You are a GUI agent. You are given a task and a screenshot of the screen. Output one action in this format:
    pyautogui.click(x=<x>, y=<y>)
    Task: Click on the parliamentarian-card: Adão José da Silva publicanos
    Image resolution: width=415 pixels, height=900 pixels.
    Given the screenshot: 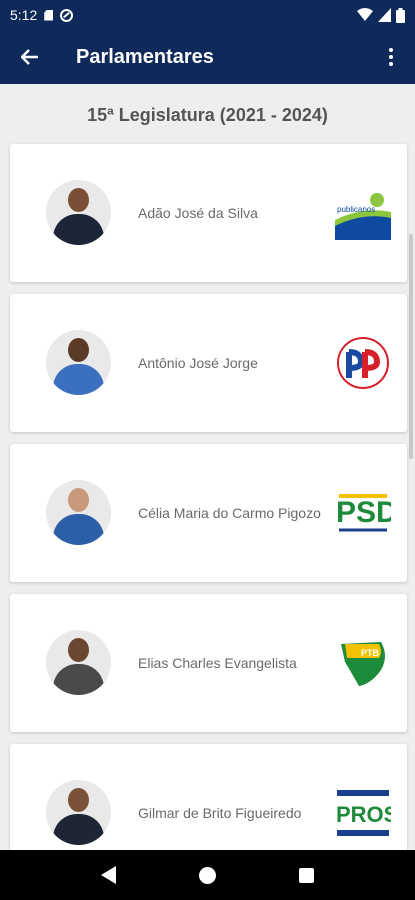 What is the action you would take?
    pyautogui.click(x=208, y=213)
    